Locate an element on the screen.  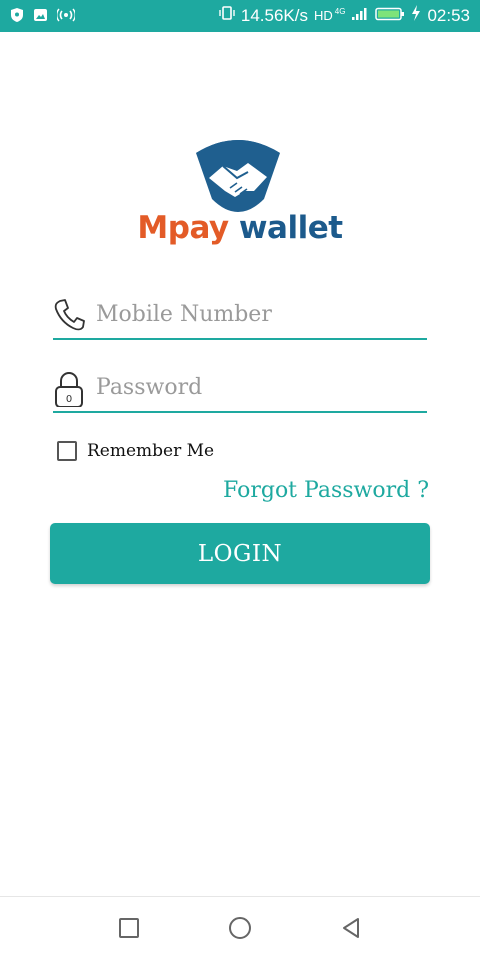
image-icon is located at coordinates (40, 17).